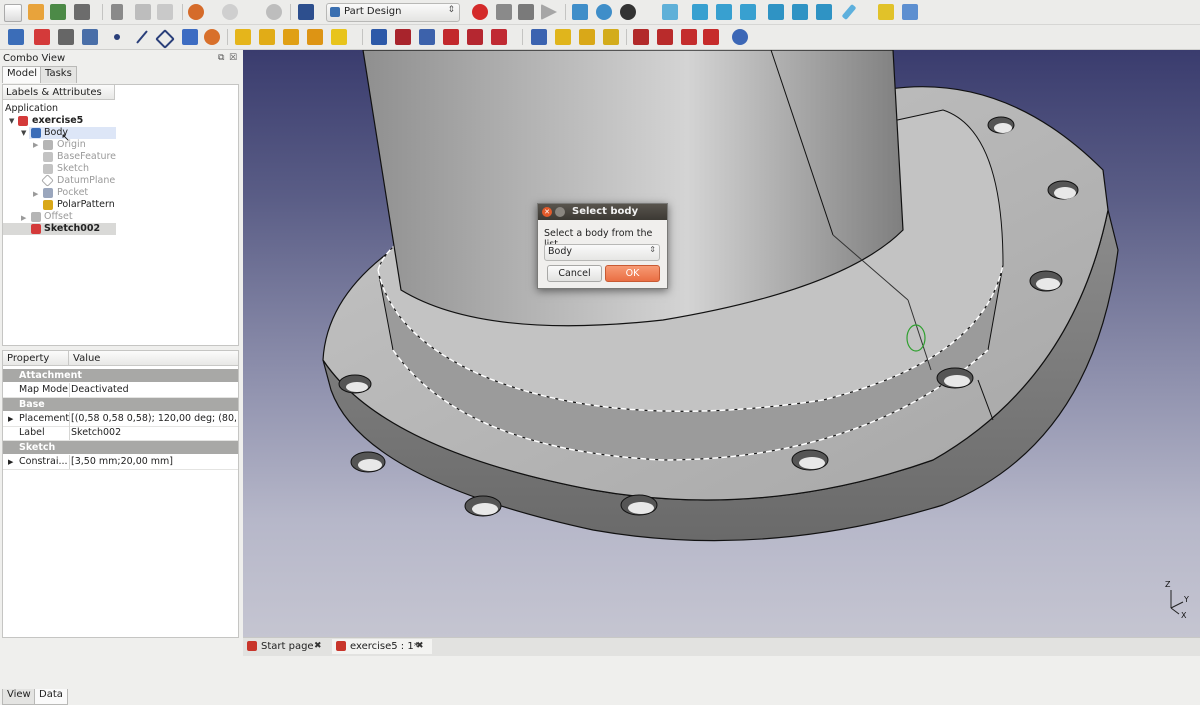  Describe the element at coordinates (339, 37) in the screenshot. I see `additive-primitive-icon` at that location.